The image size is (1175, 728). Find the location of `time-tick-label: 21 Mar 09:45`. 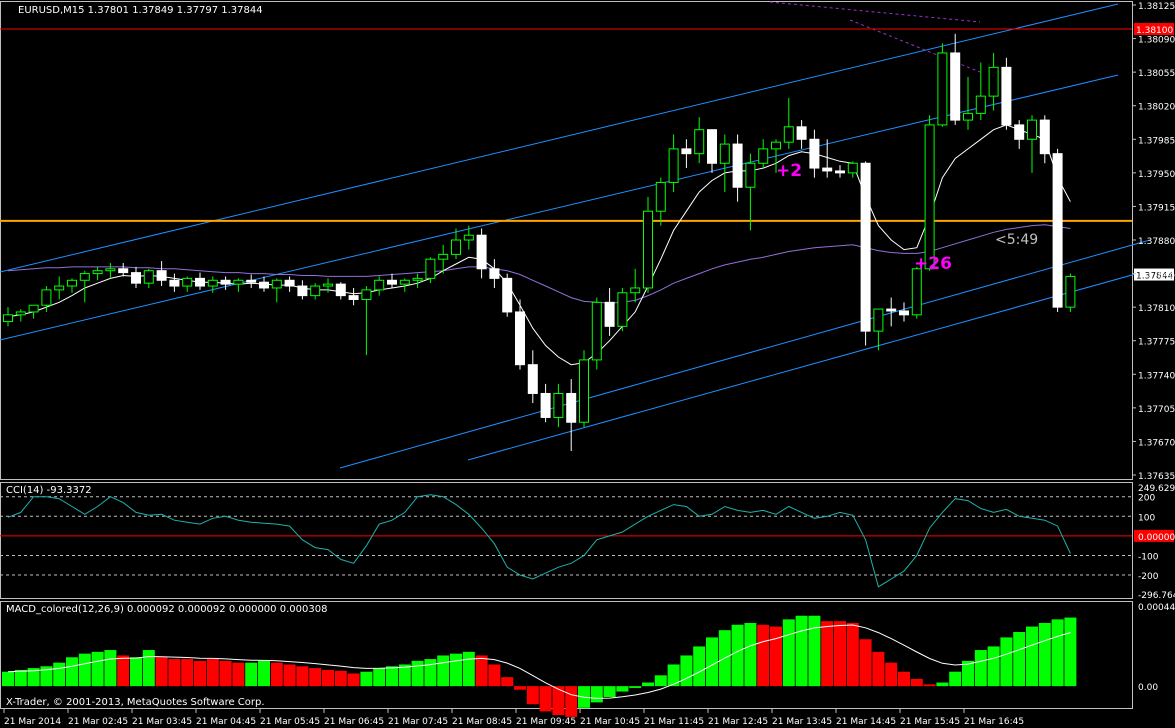

time-tick-label: 21 Mar 09:45 is located at coordinates (546, 722).